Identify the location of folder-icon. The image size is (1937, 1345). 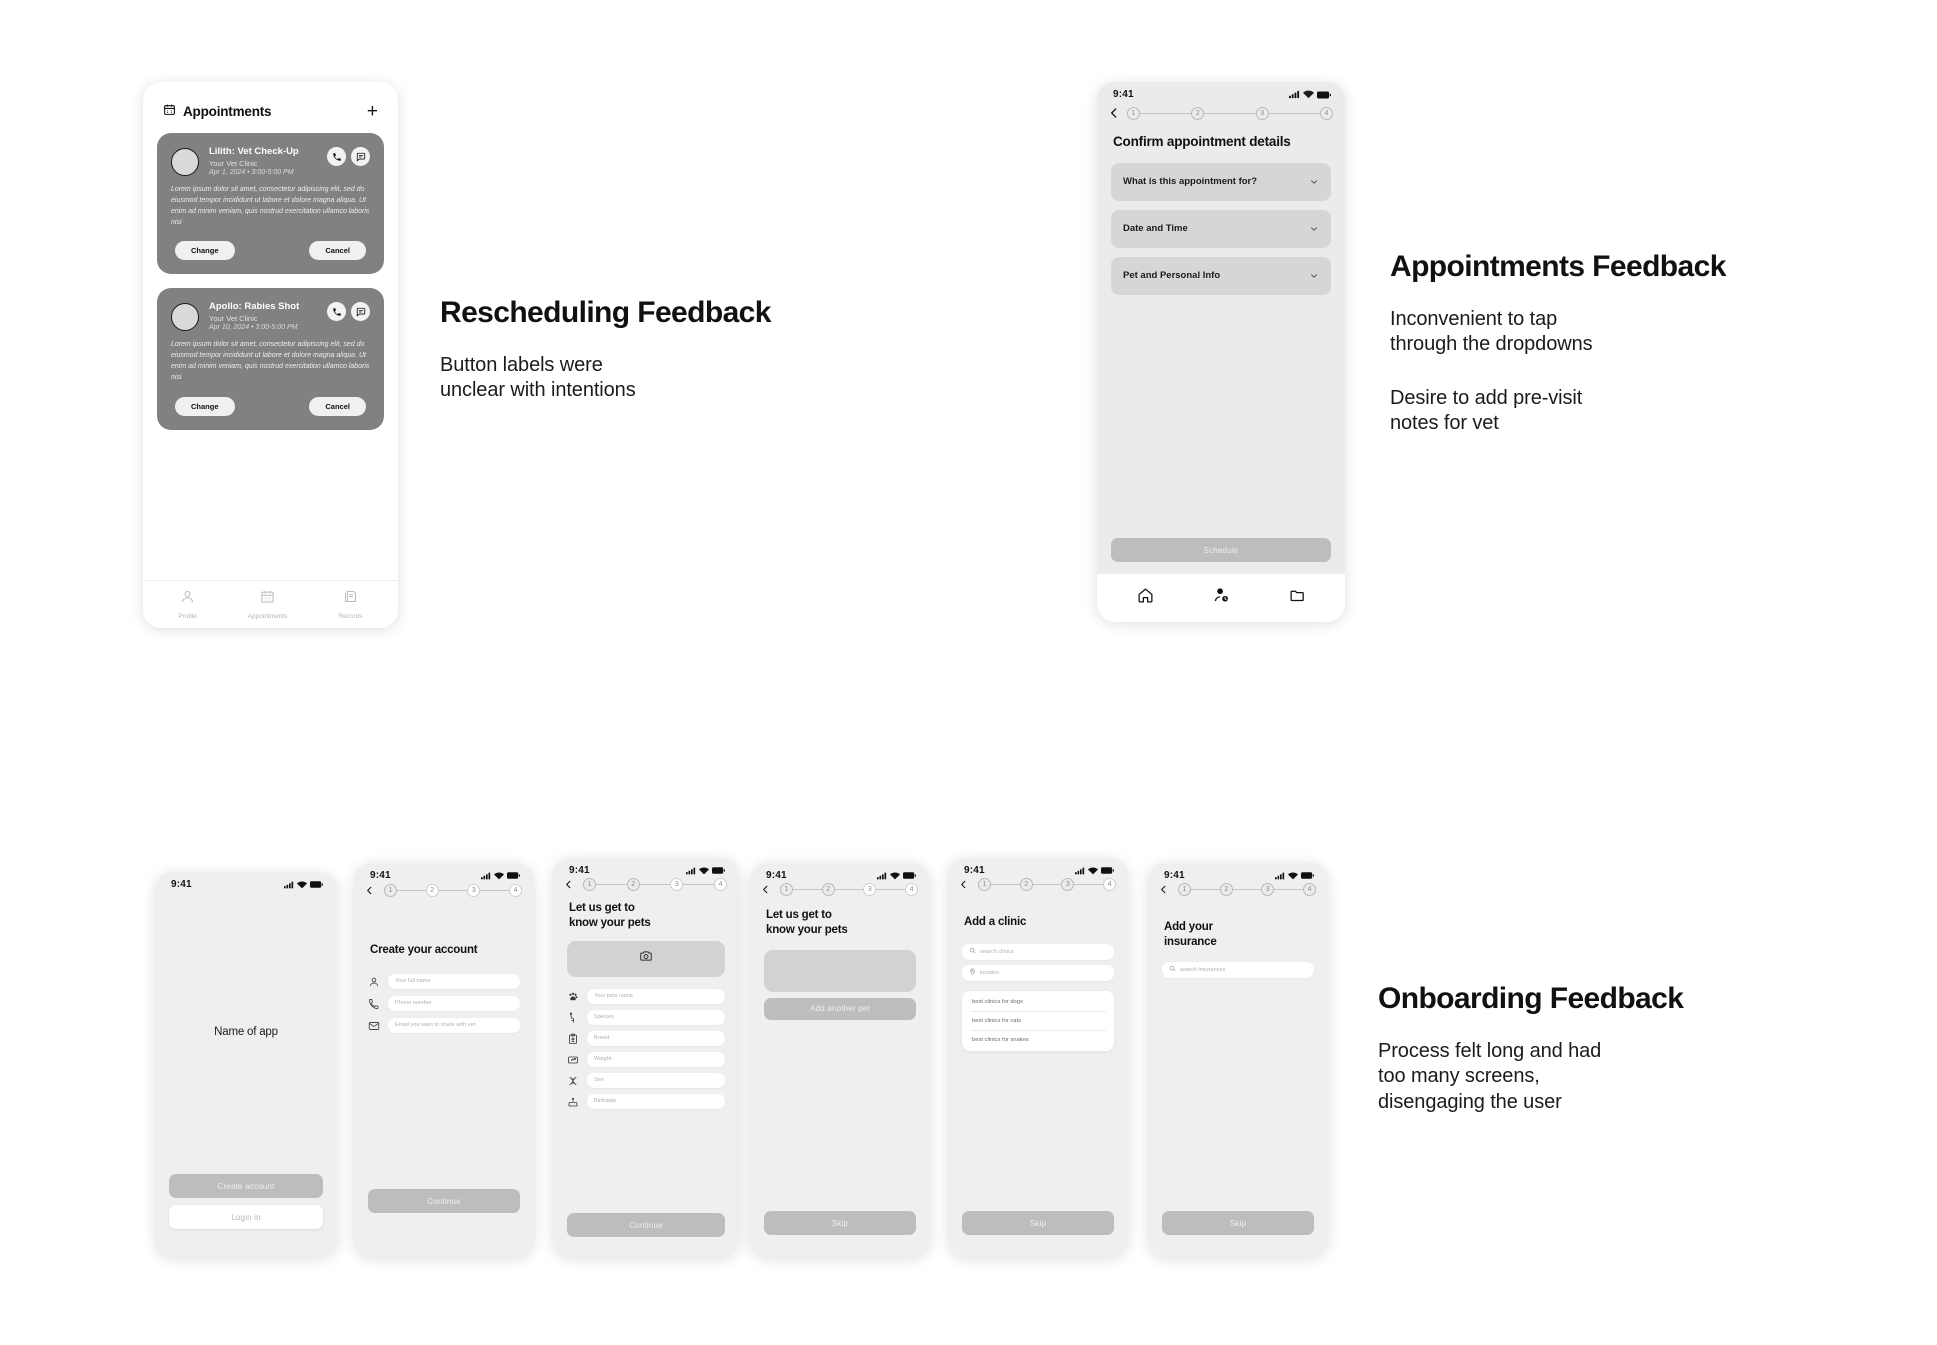
(1297, 598).